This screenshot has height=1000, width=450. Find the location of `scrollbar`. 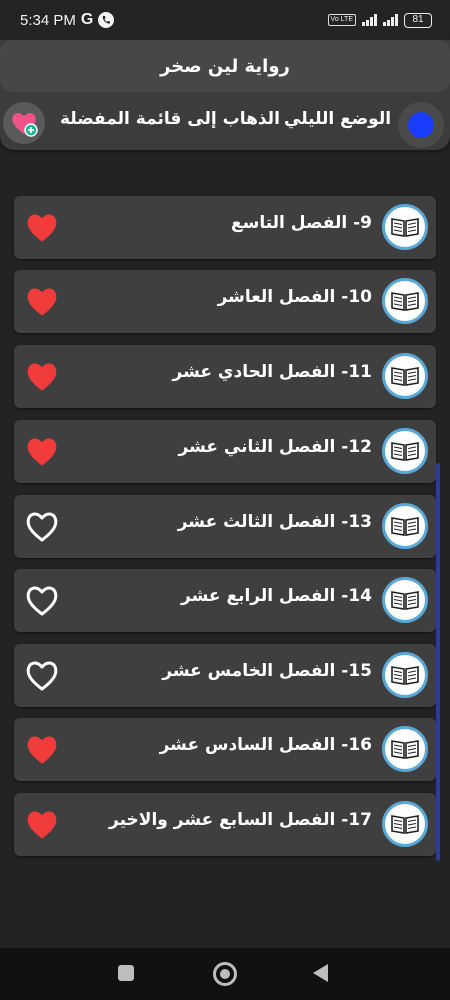

scrollbar is located at coordinates (438, 662).